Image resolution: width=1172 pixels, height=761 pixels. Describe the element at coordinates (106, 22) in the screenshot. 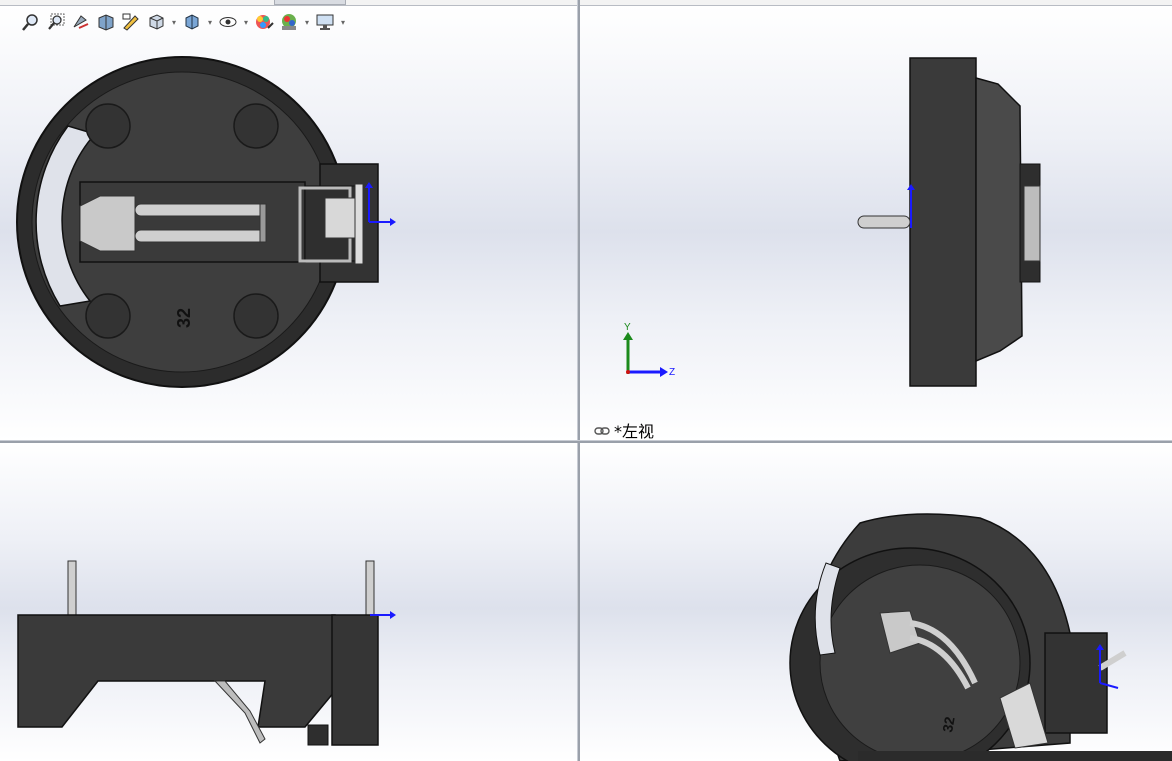

I see `section-view-icon` at that location.